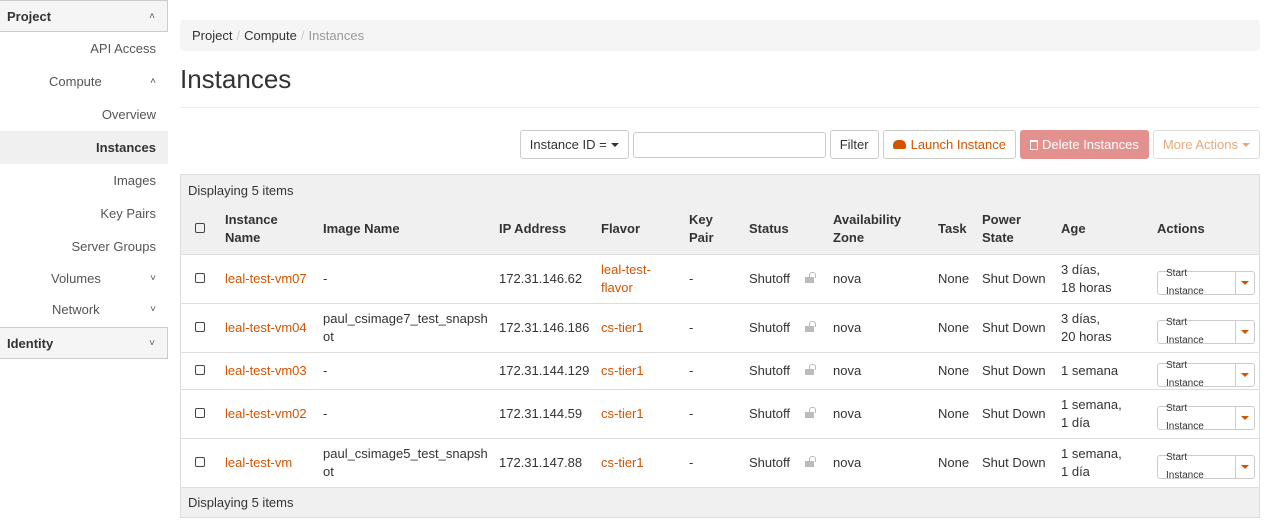 This screenshot has height=531, width=1267. I want to click on image-name-text: paul_csimage7_test_snapsh, so click(405, 318).